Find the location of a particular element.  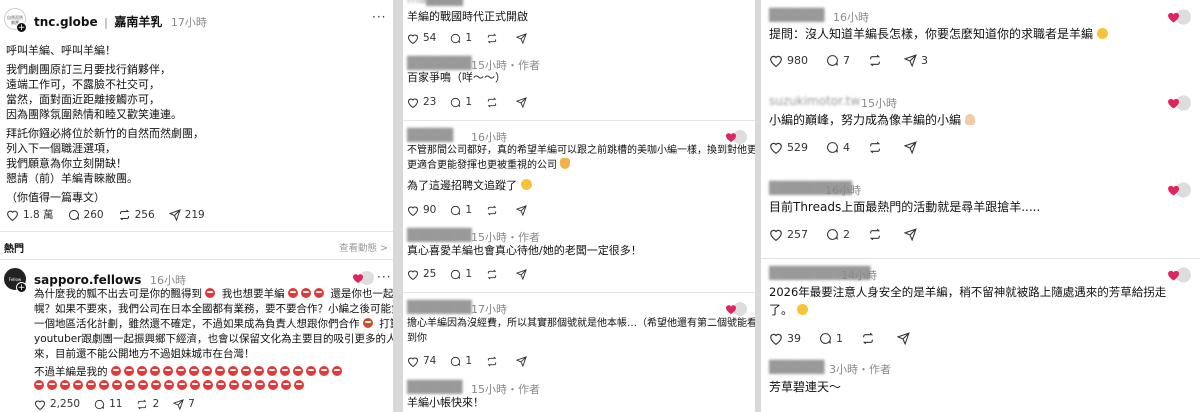

reply-stats: 980 7 3 is located at coordinates (855, 60).